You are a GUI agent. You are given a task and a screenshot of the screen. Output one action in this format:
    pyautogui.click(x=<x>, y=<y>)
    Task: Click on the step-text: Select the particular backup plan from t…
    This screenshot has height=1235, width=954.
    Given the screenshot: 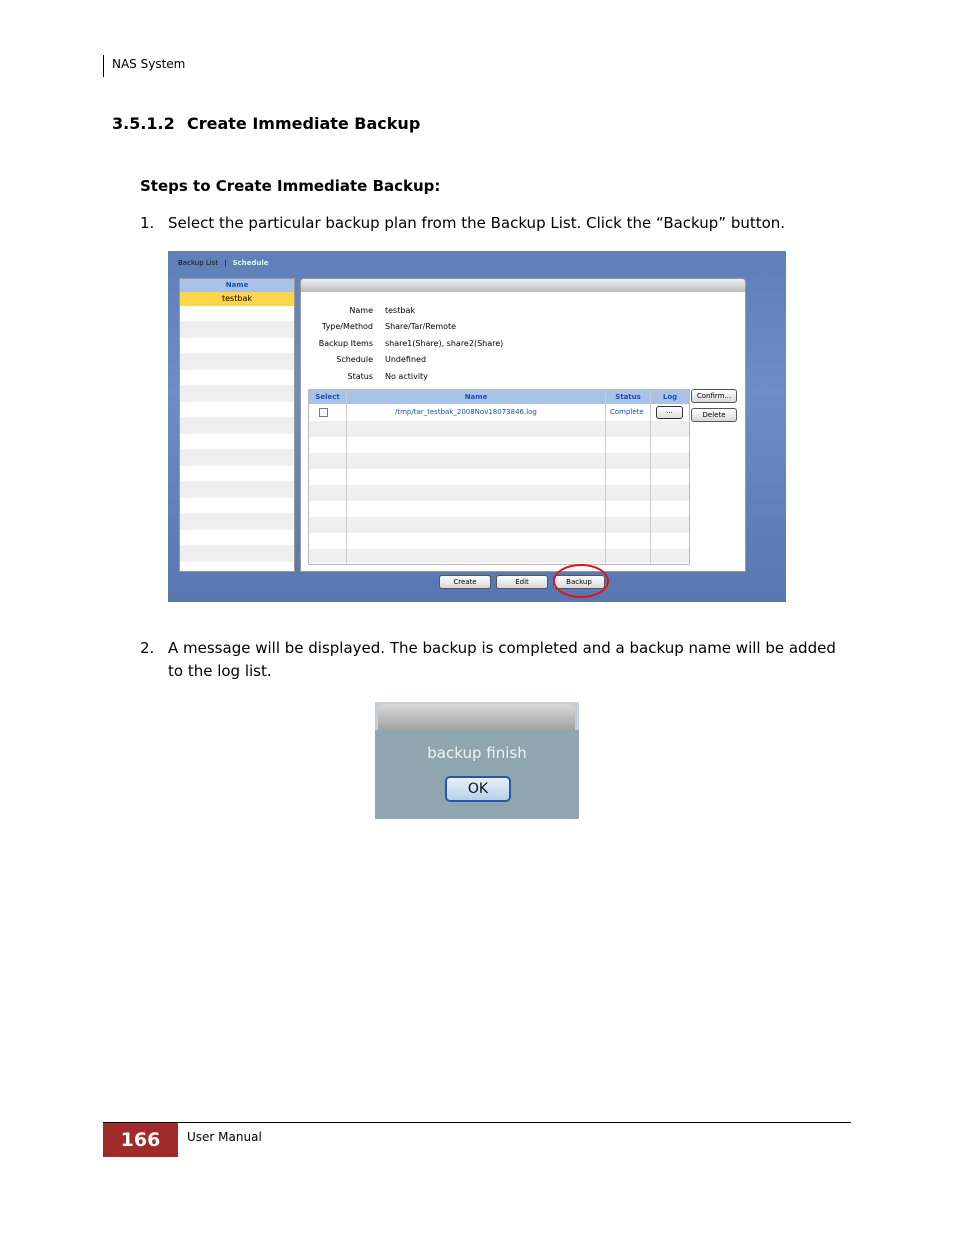 What is the action you would take?
    pyautogui.click(x=477, y=223)
    